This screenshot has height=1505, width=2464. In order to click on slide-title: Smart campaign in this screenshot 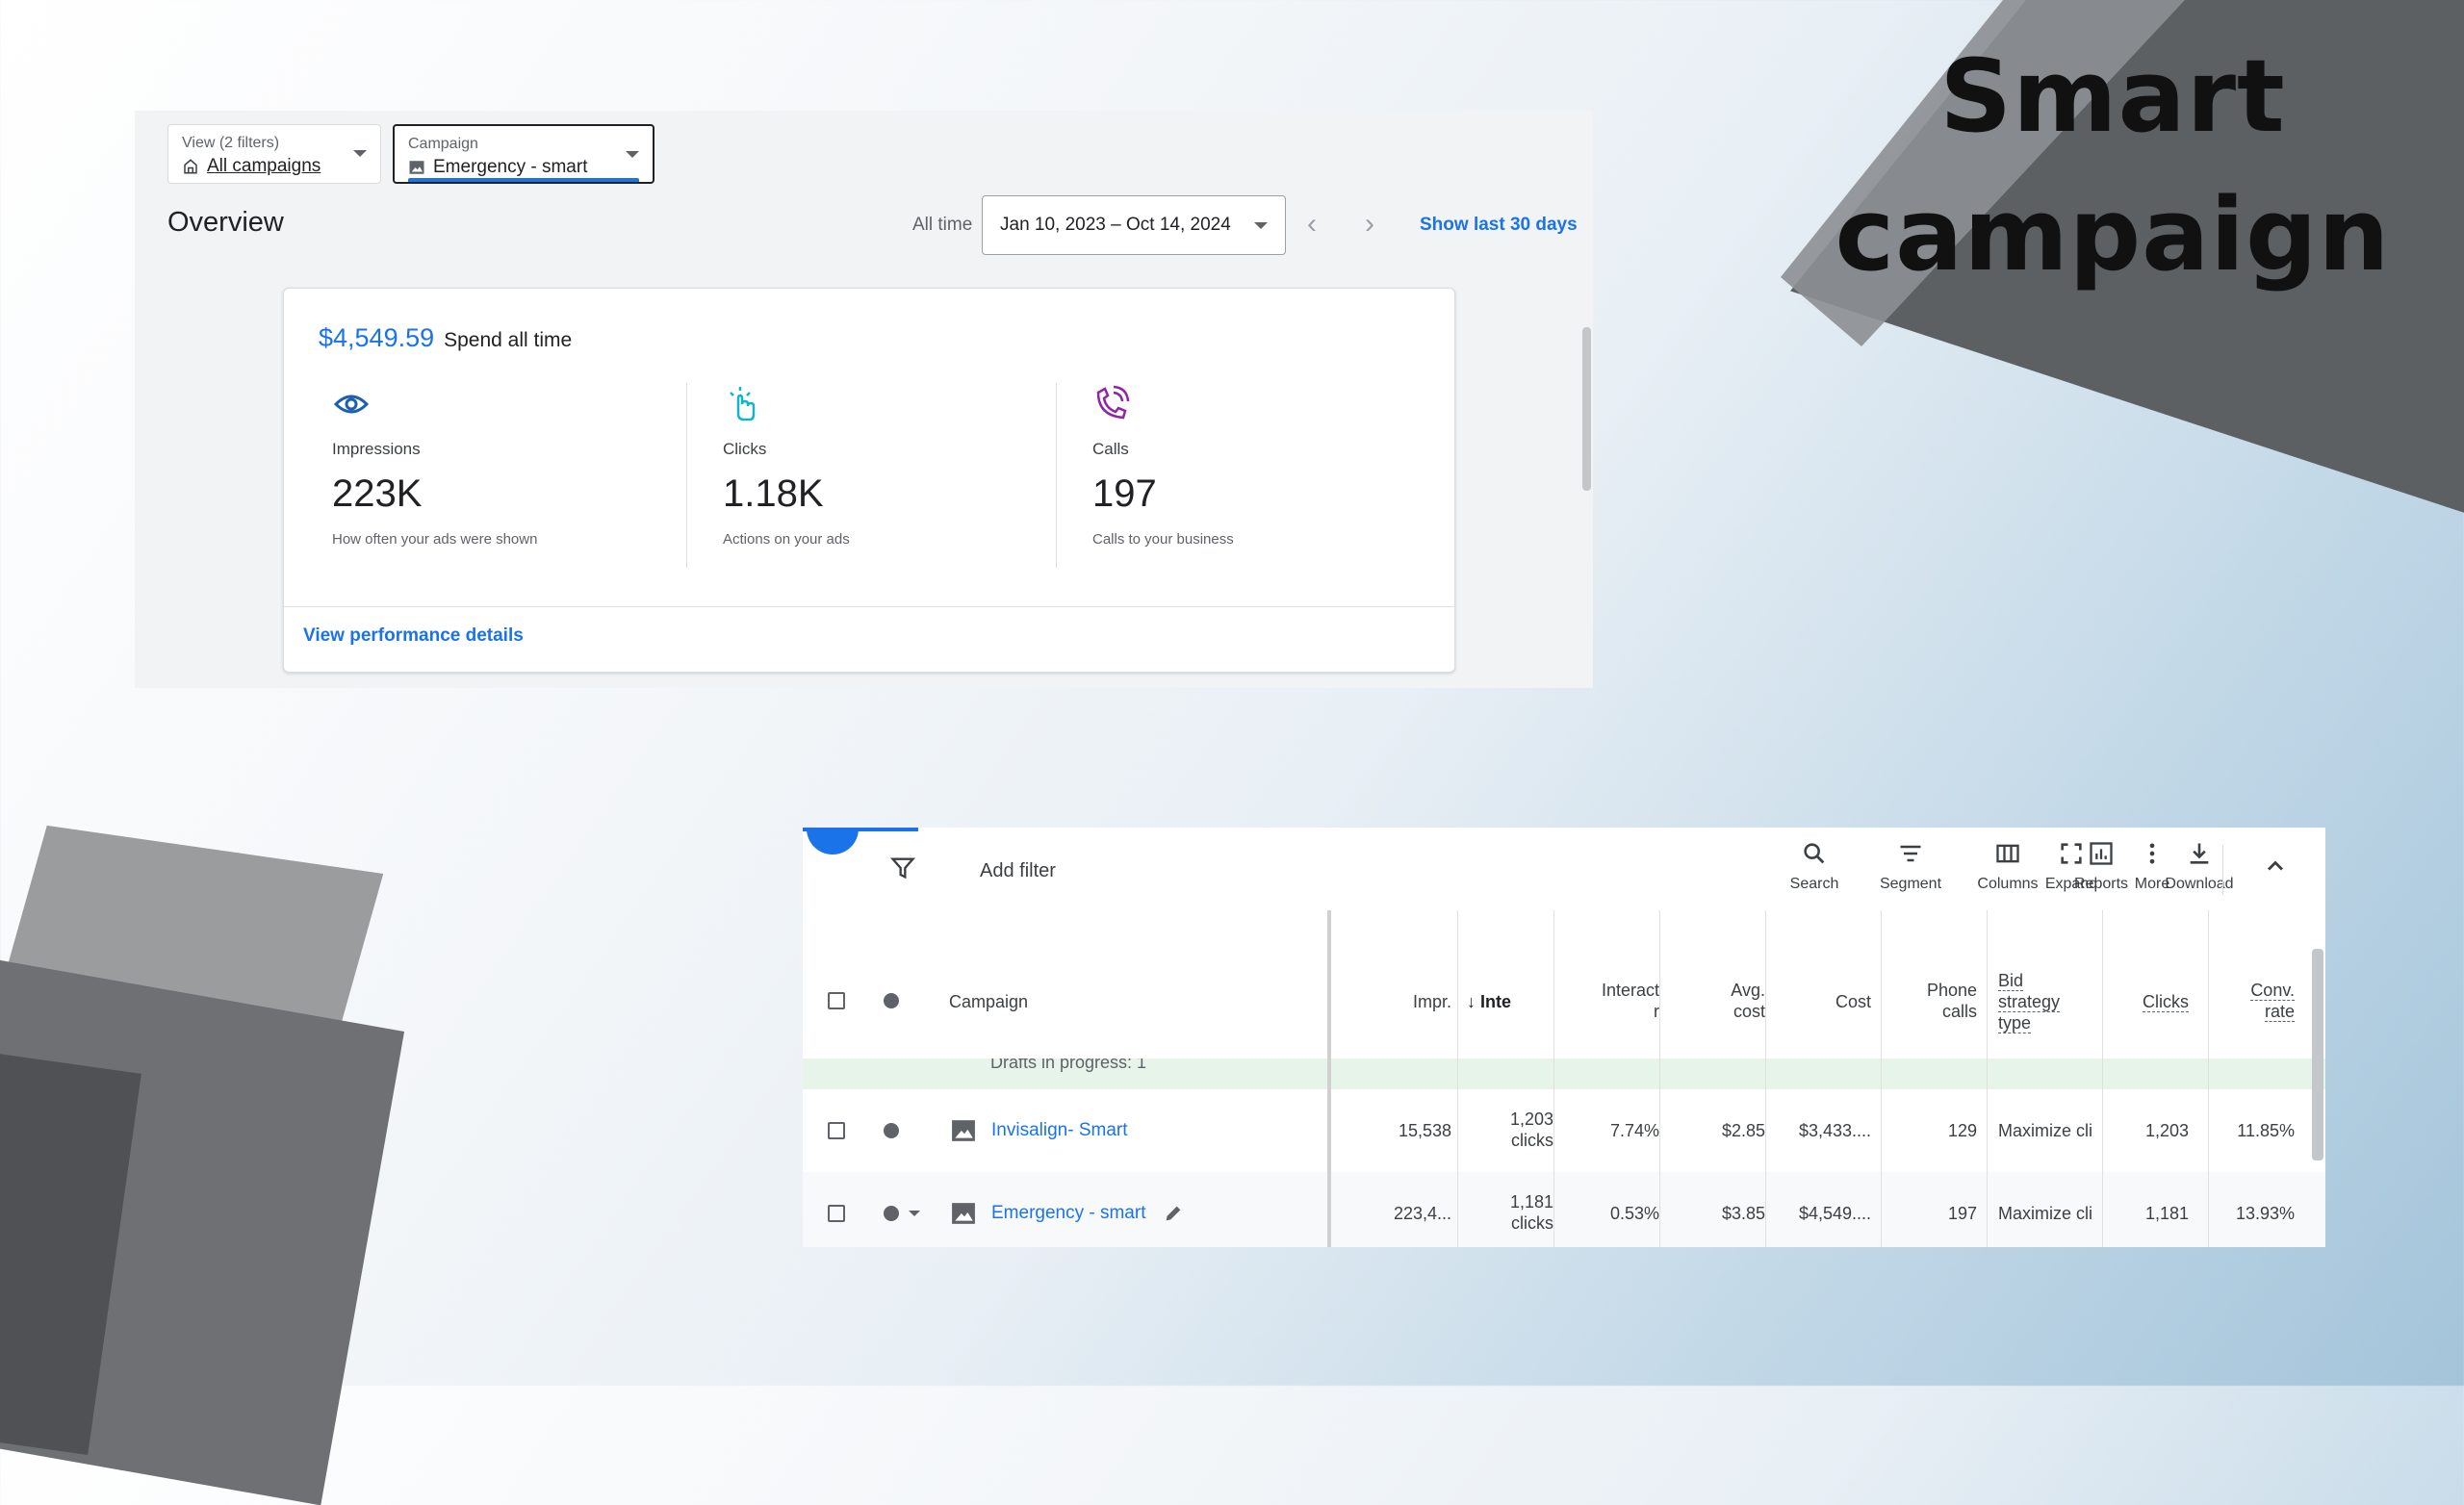, I will do `click(2113, 165)`.